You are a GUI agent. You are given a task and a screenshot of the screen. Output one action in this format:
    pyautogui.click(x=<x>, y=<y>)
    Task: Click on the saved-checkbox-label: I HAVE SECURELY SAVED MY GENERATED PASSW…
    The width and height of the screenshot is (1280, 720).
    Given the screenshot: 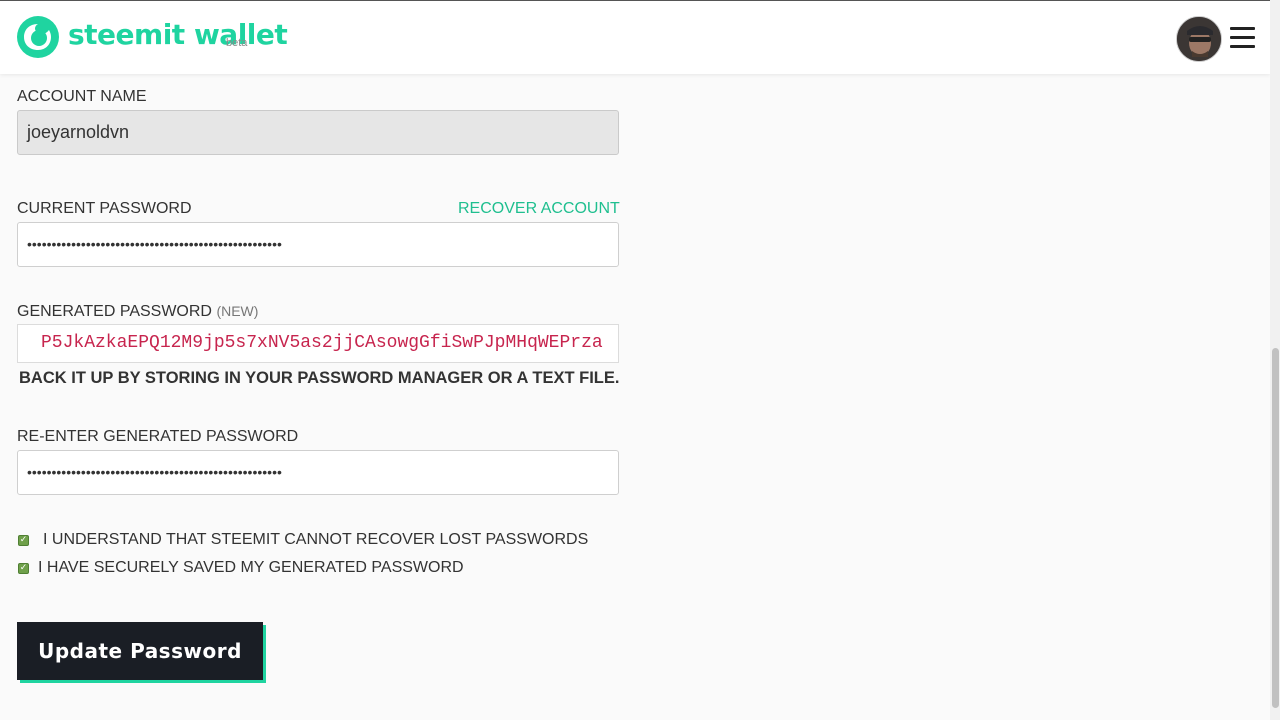 What is the action you would take?
    pyautogui.click(x=251, y=567)
    